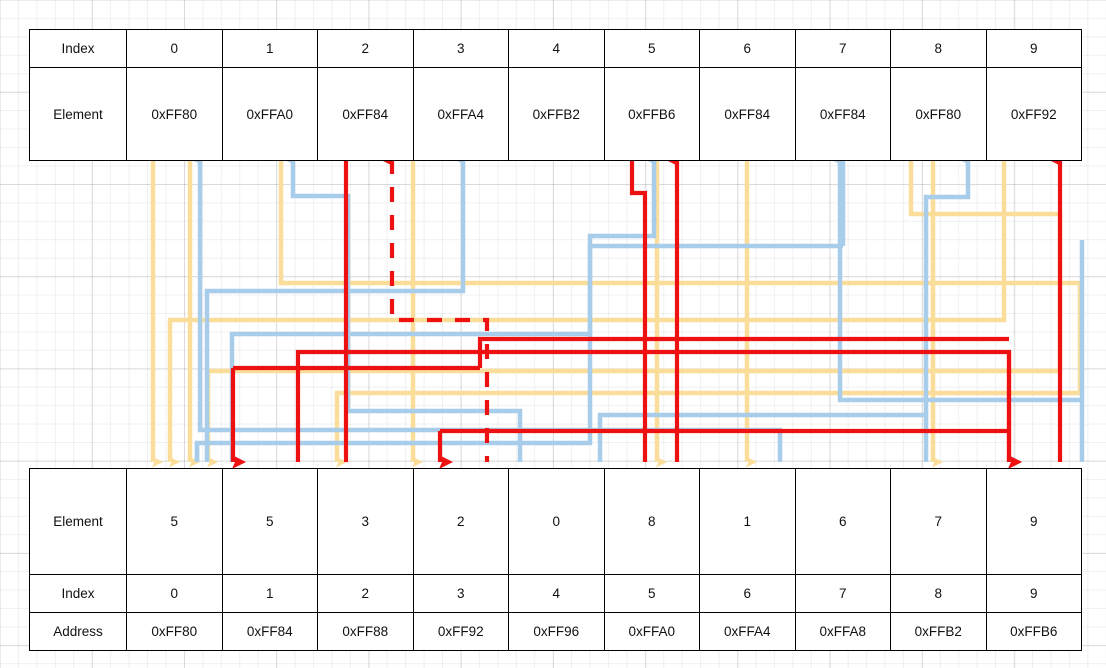 This screenshot has width=1106, height=668. What do you see at coordinates (365, 48) in the screenshot?
I see `top-index-cell-2: 2` at bounding box center [365, 48].